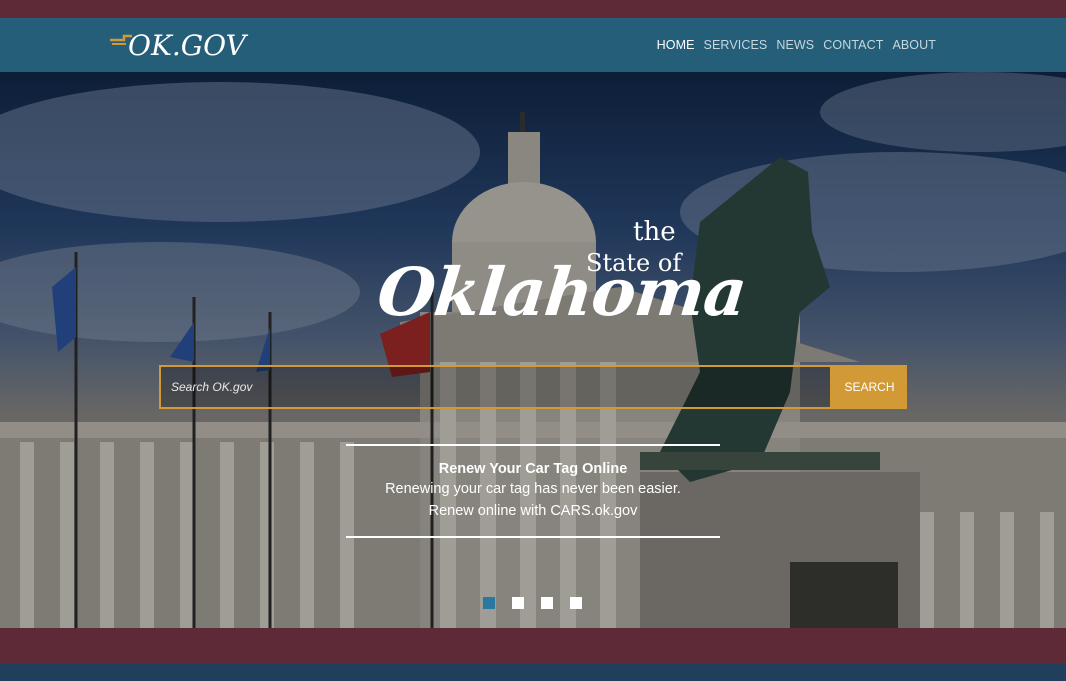 The image size is (1066, 681). I want to click on search-bar: SEARCH, so click(533, 387).